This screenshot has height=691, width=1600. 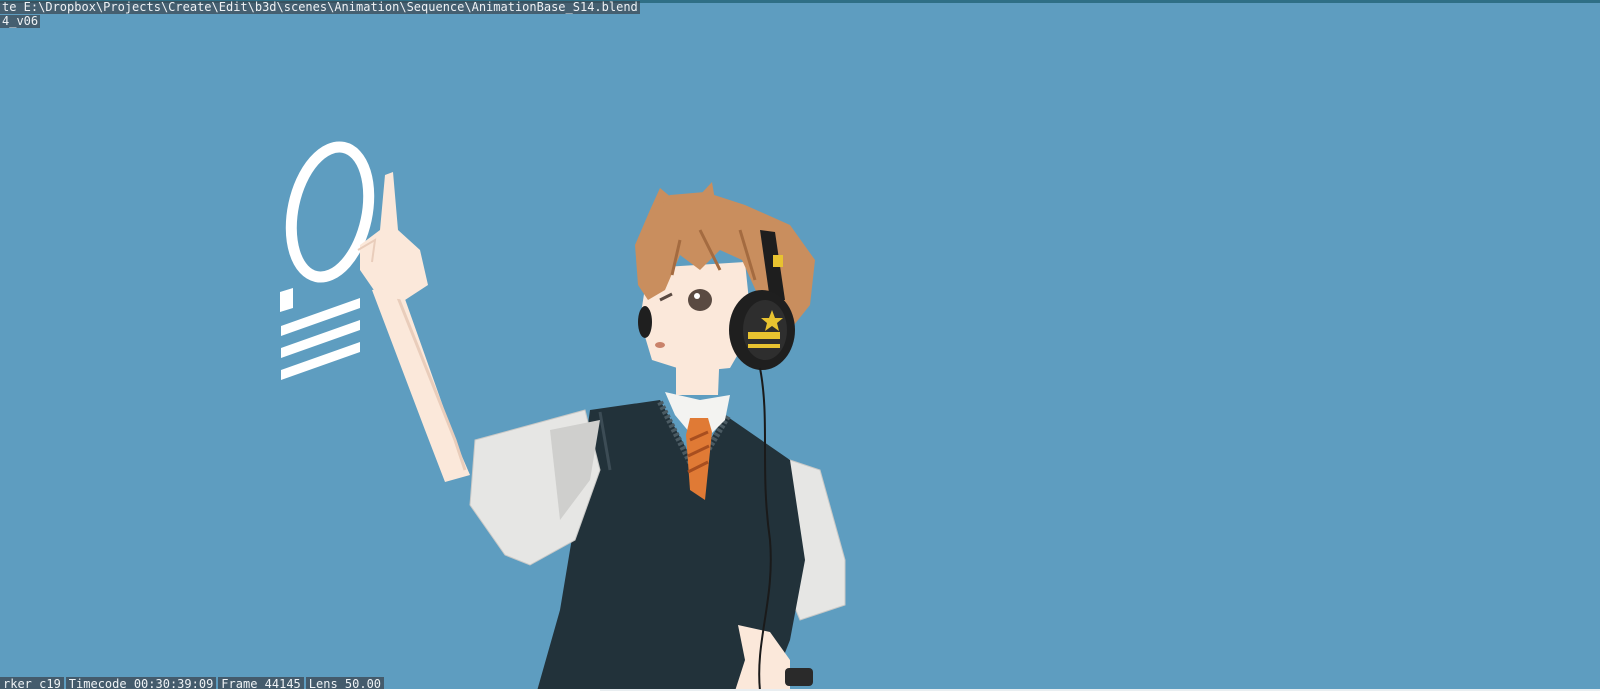 What do you see at coordinates (320, 334) in the screenshot?
I see `hologram-text-lines-icon` at bounding box center [320, 334].